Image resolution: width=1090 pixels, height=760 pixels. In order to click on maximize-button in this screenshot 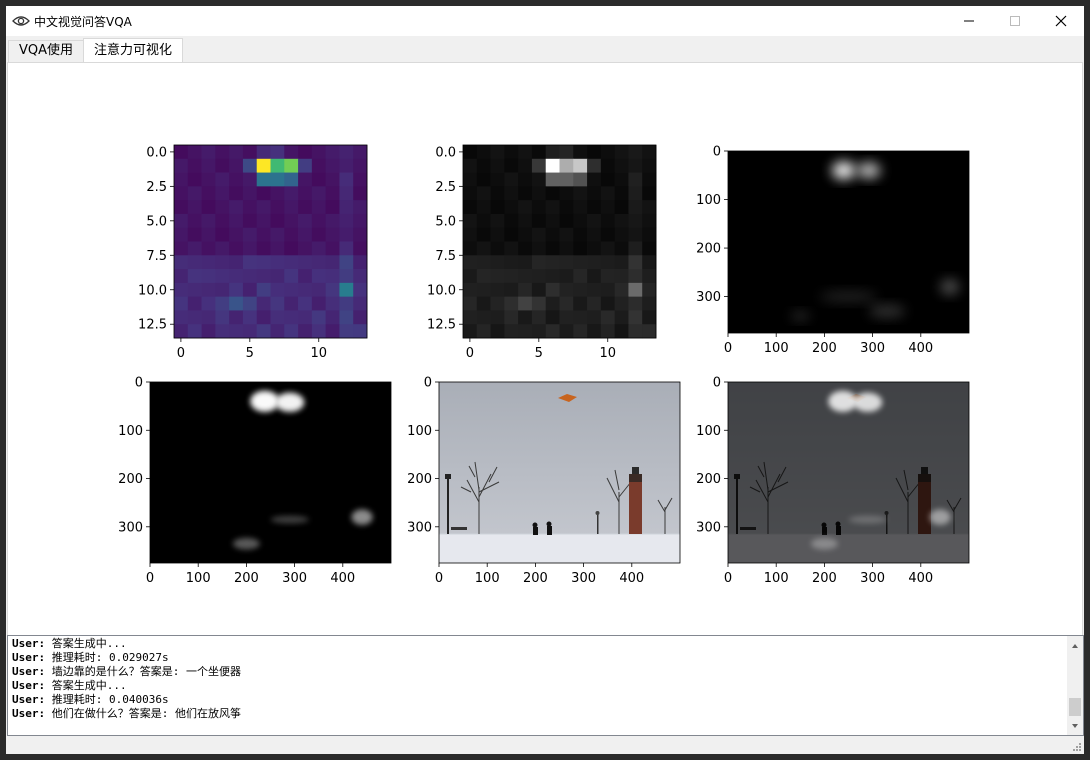, I will do `click(1015, 21)`.